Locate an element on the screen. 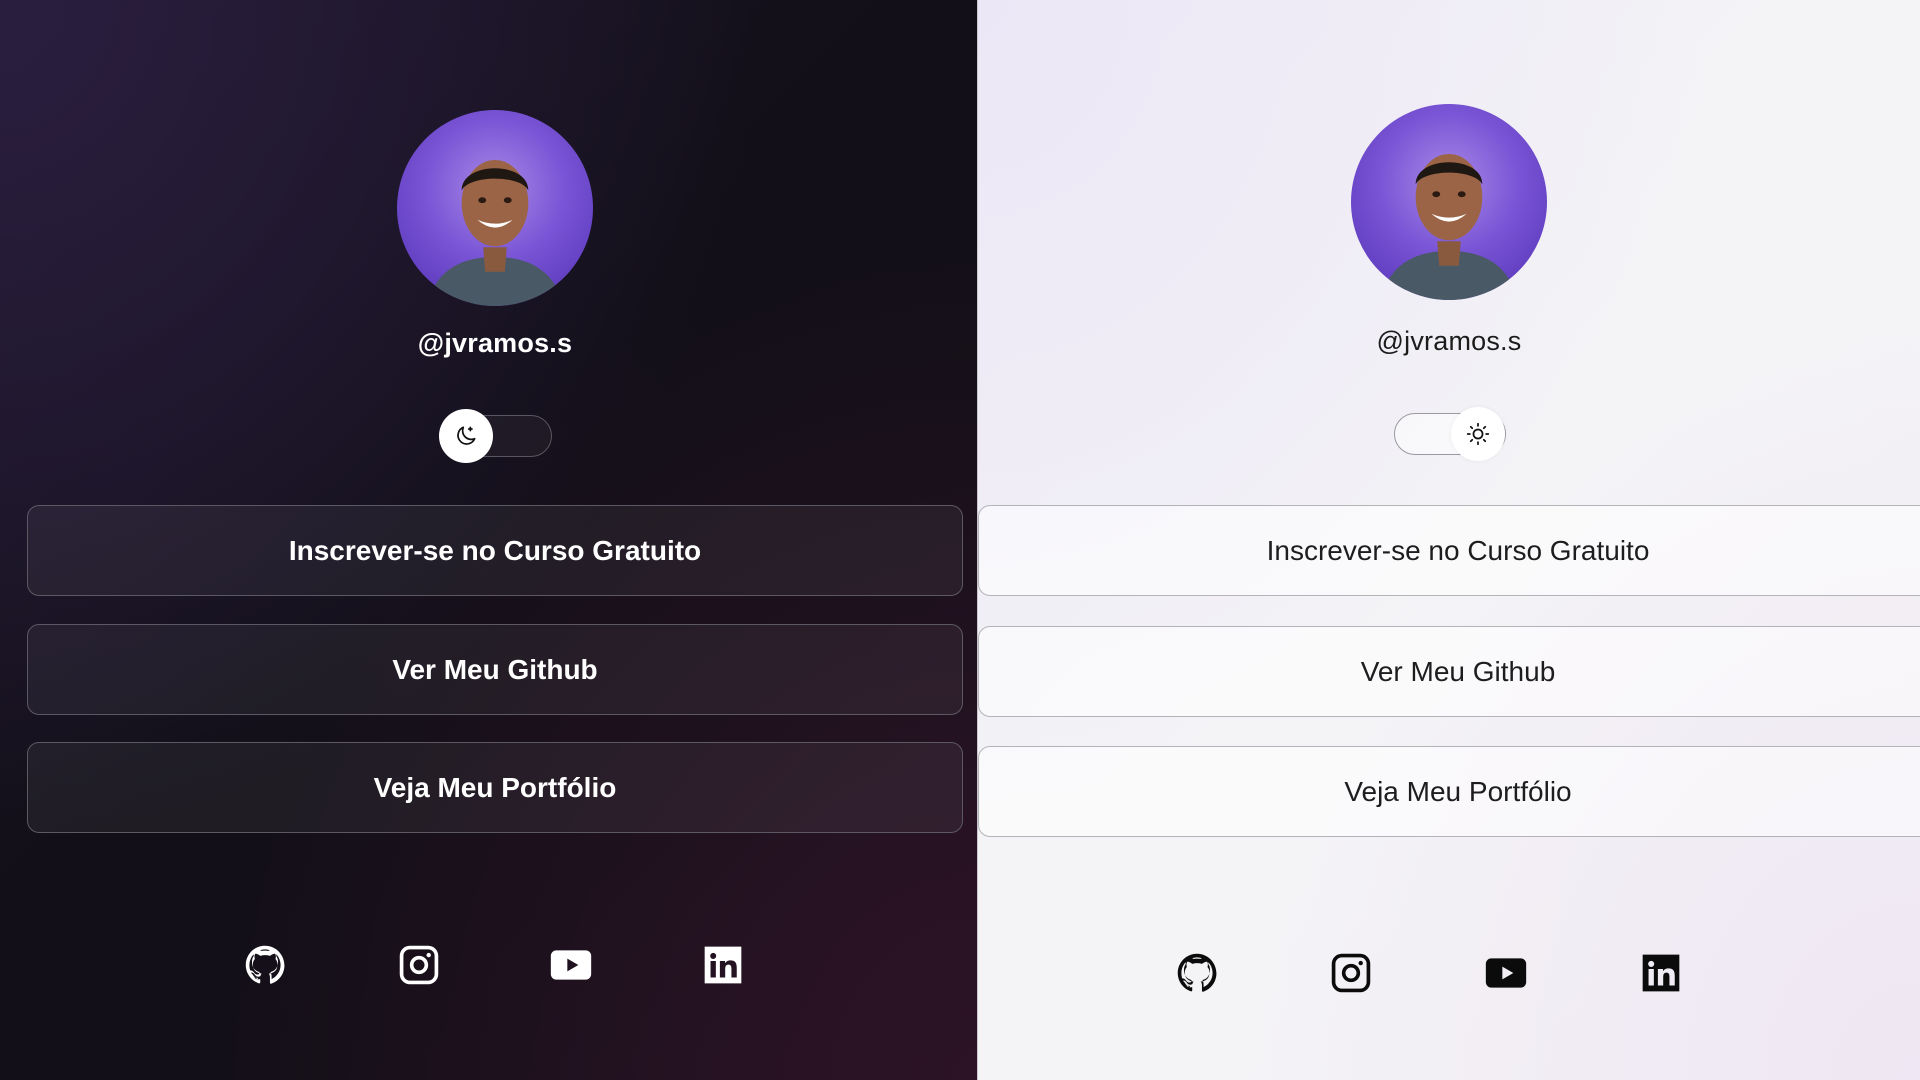 This screenshot has height=1080, width=1920. sun-icon is located at coordinates (1478, 434).